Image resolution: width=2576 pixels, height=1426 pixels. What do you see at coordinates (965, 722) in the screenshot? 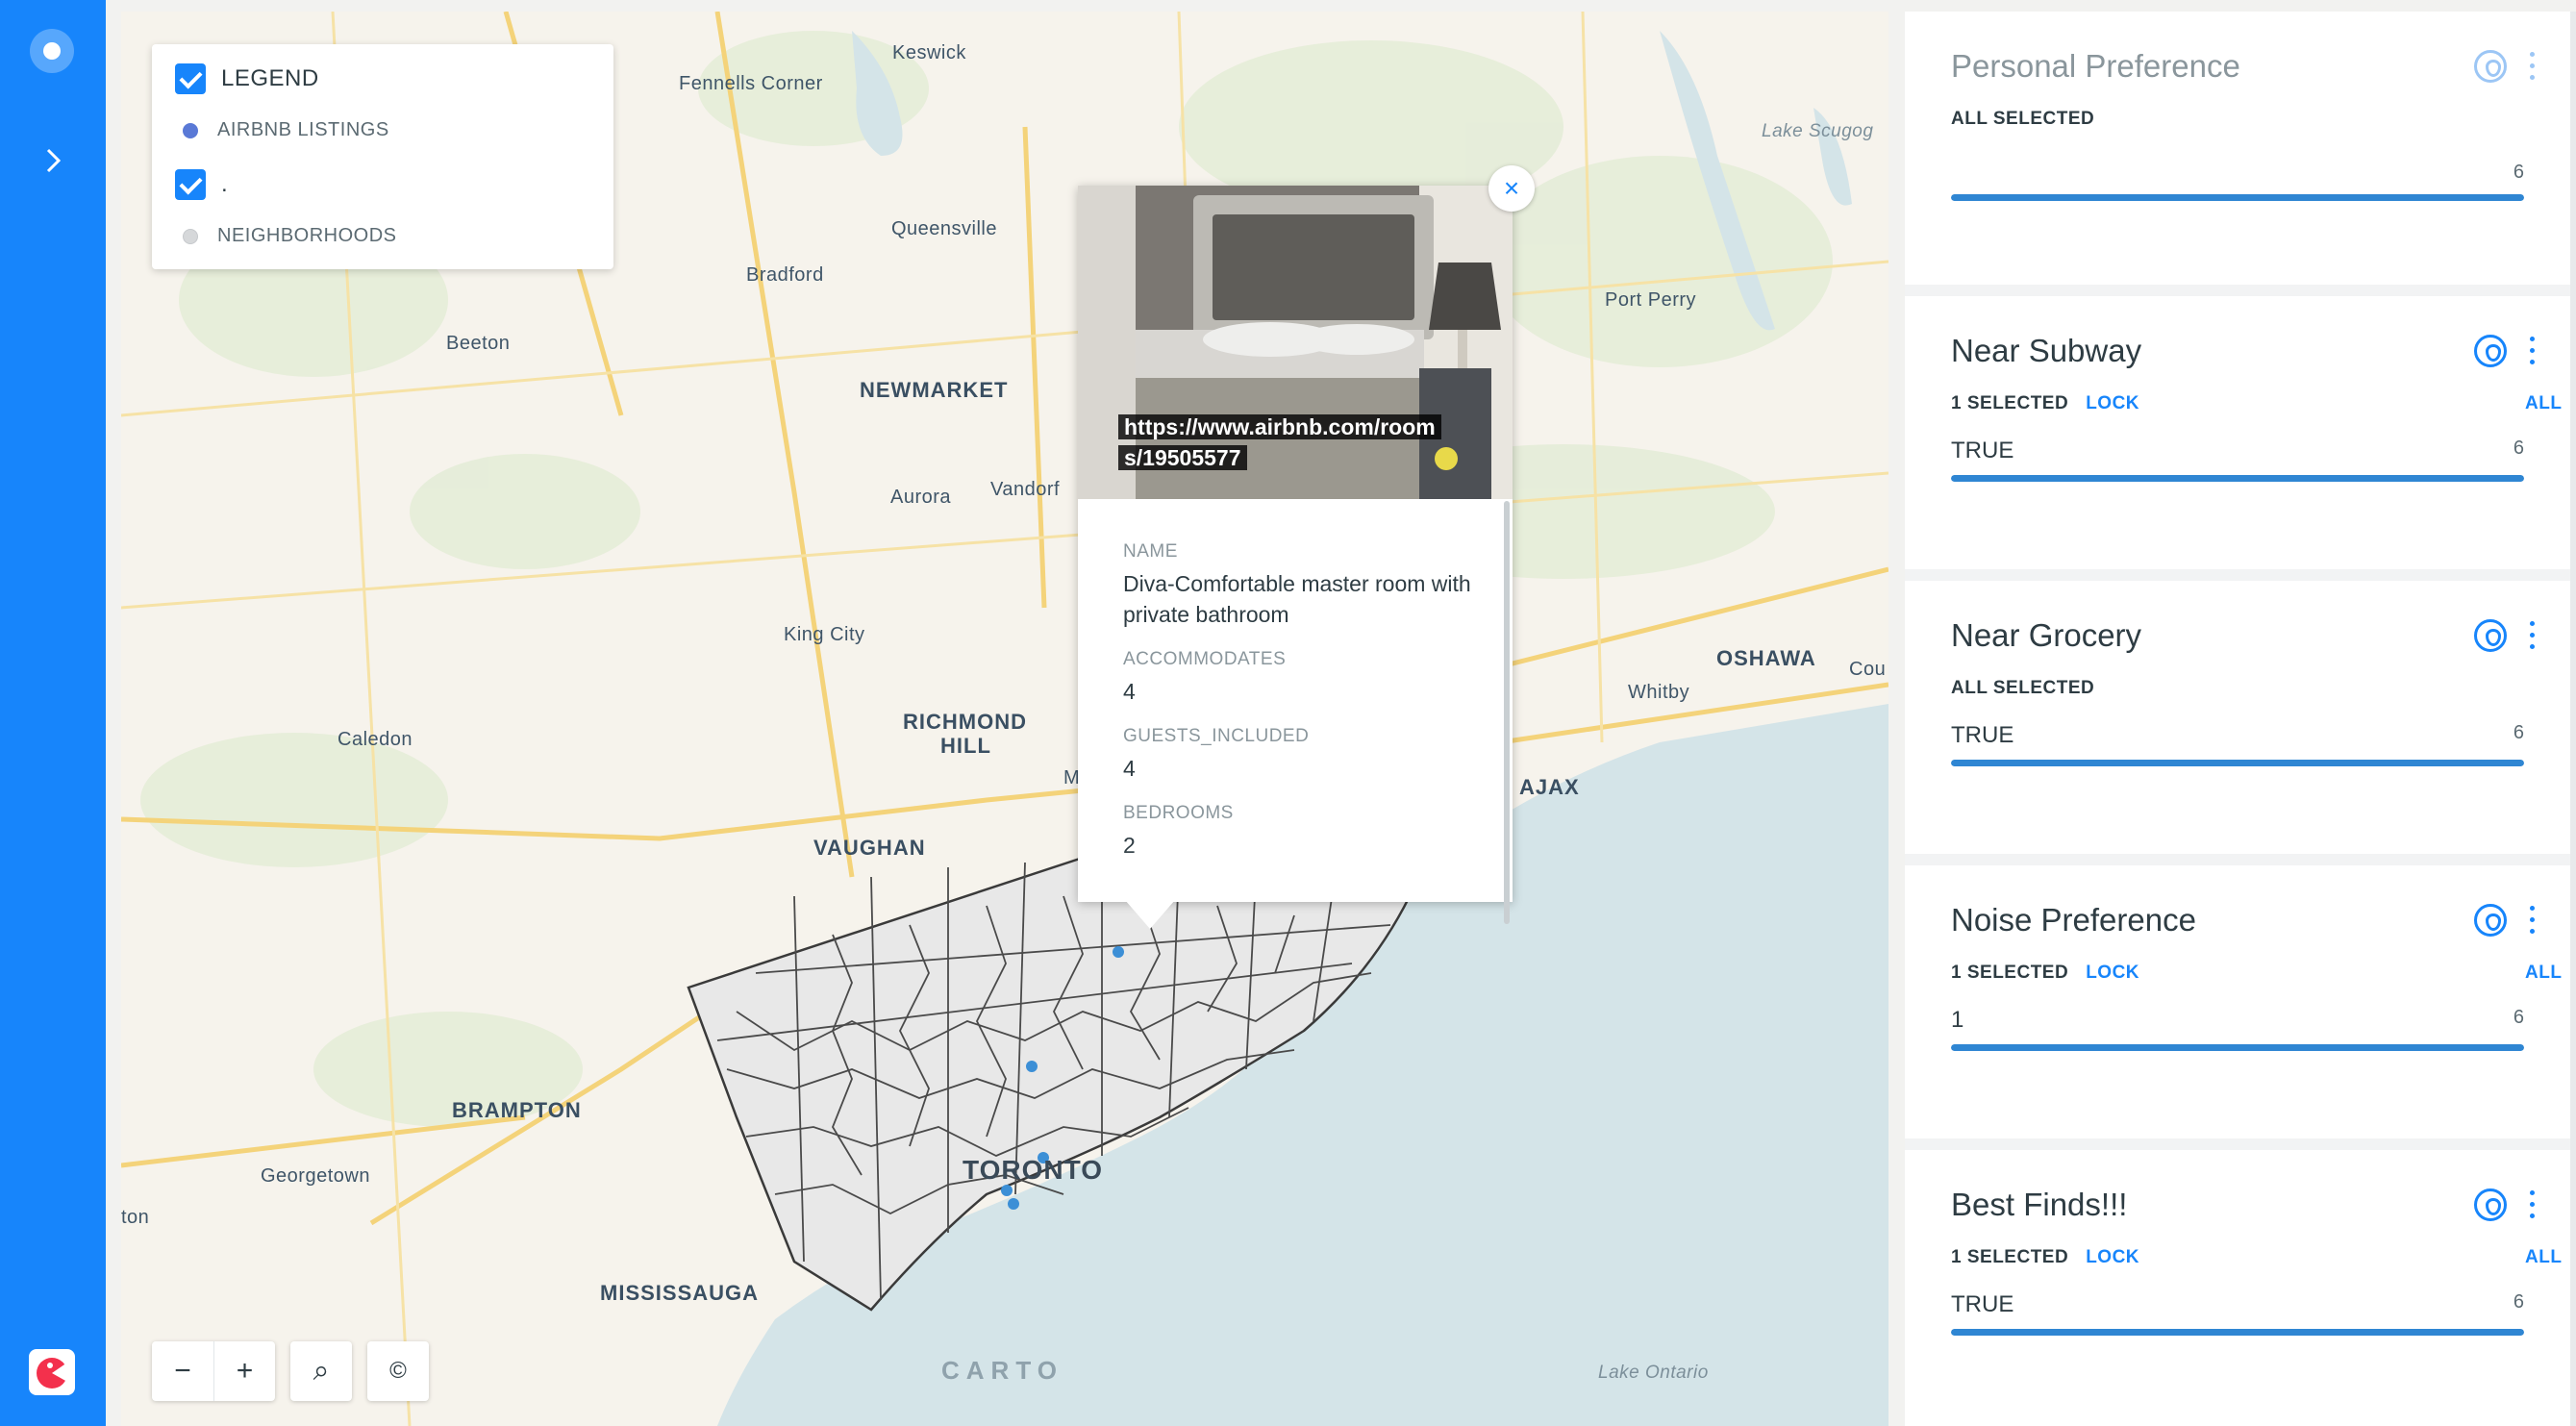
I see `place-label-richmond-hill: RICHMOND` at bounding box center [965, 722].